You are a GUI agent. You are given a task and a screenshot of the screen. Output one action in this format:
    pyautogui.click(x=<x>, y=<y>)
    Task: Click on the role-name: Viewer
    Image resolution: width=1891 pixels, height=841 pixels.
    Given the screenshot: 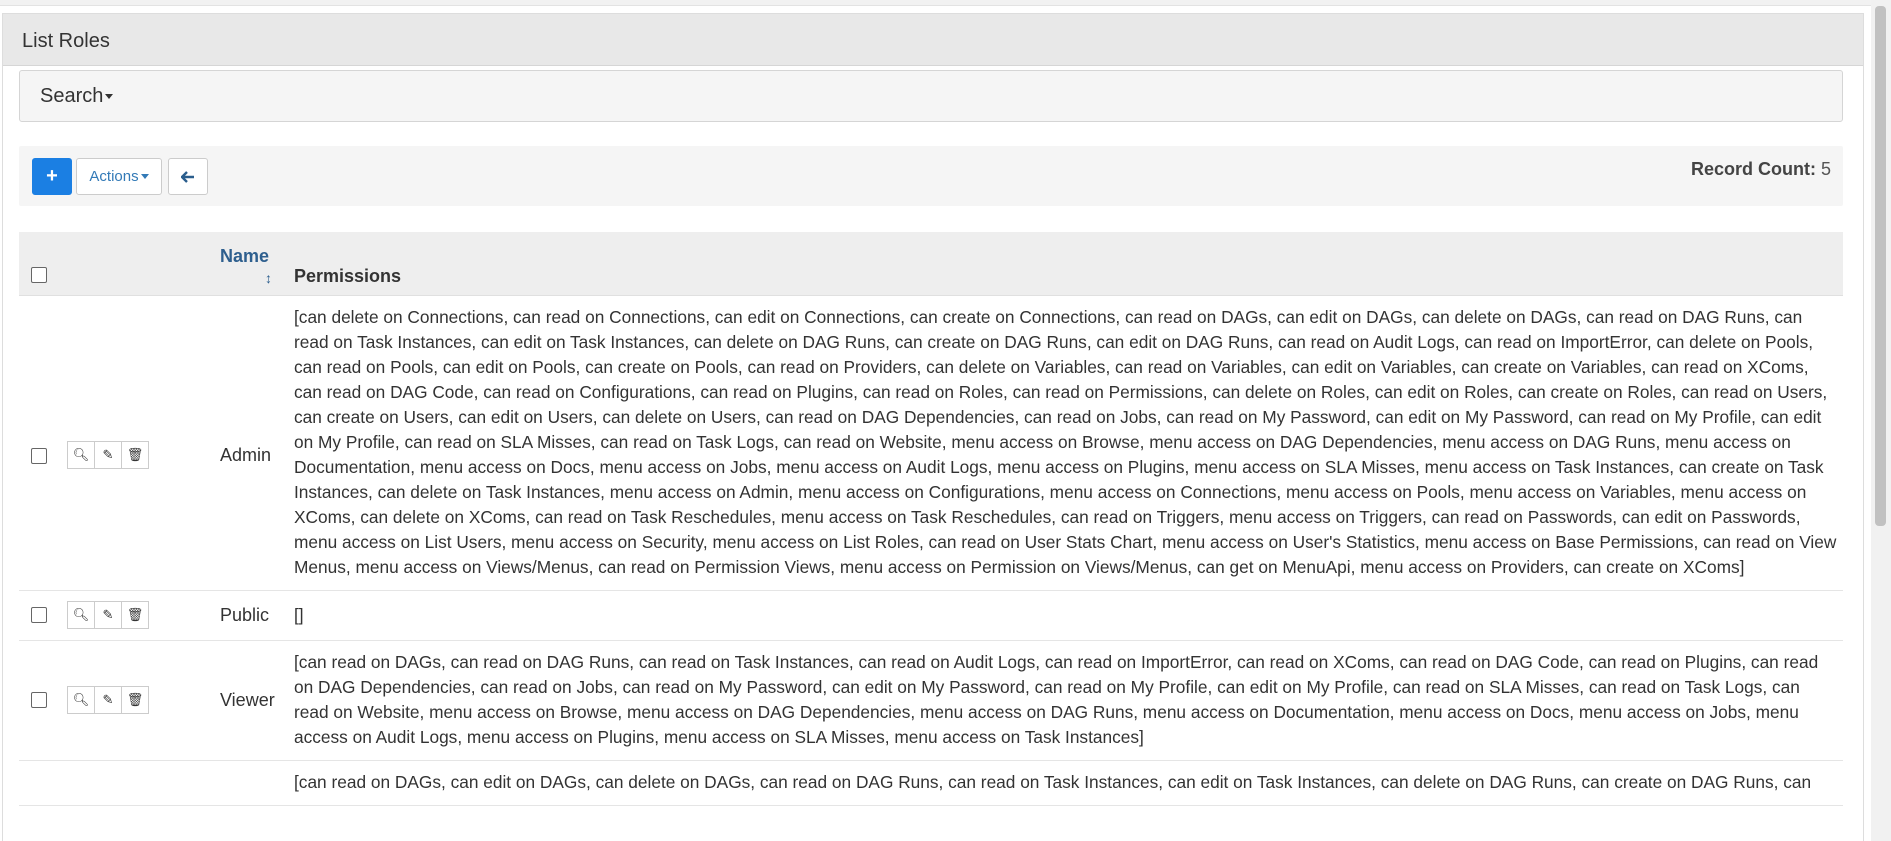 What is the action you would take?
    pyautogui.click(x=247, y=700)
    